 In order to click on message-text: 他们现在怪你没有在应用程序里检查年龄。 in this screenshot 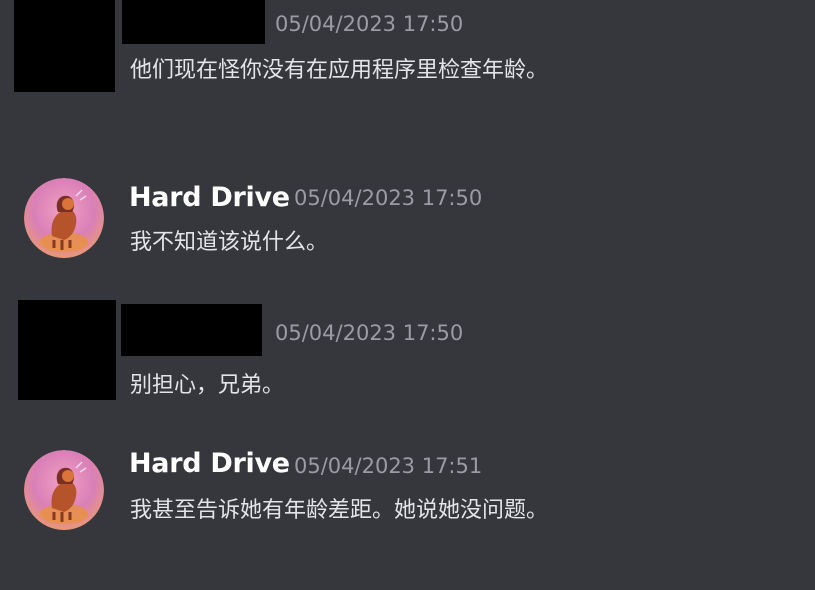, I will do `click(339, 70)`.